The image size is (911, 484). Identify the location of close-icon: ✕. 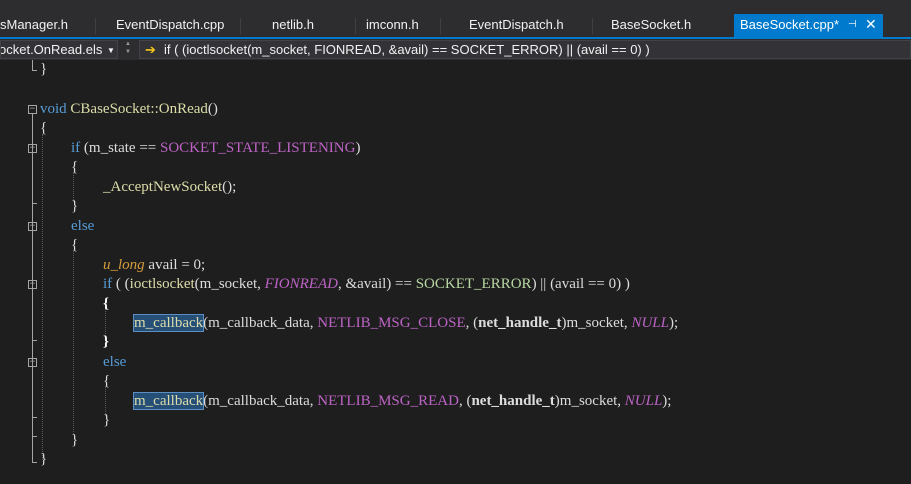
(871, 24).